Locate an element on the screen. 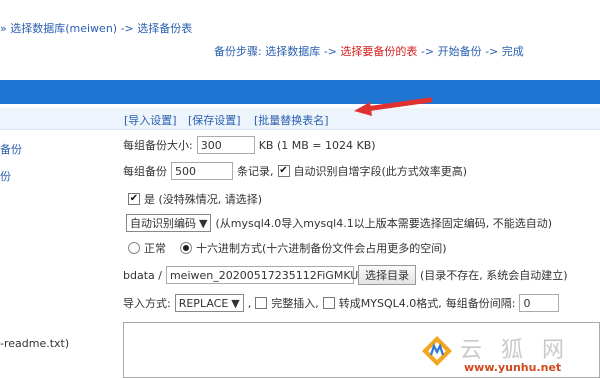  dir-note: (目录不存在, 系统会自动建立) is located at coordinates (493, 275).